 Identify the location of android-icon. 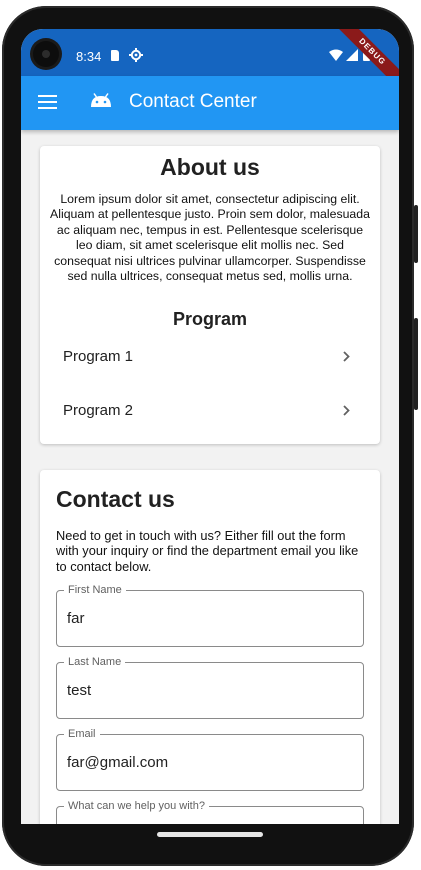
(101, 100).